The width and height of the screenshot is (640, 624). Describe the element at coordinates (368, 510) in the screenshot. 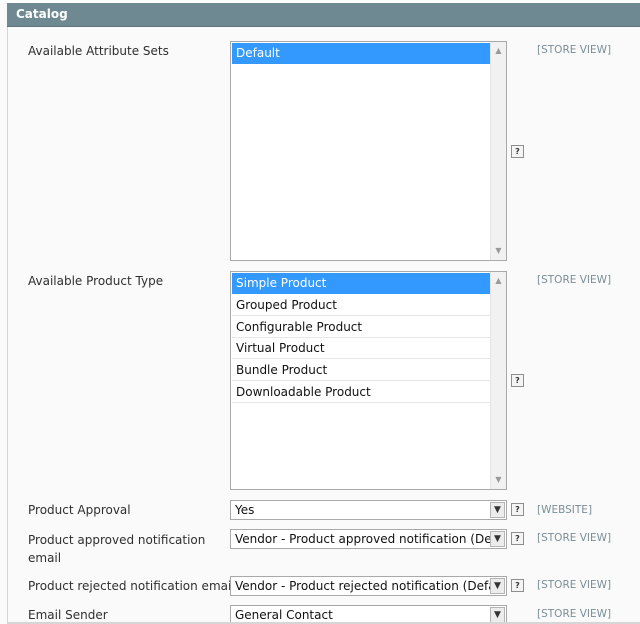

I see `product-approval-select: Yes ▼` at that location.